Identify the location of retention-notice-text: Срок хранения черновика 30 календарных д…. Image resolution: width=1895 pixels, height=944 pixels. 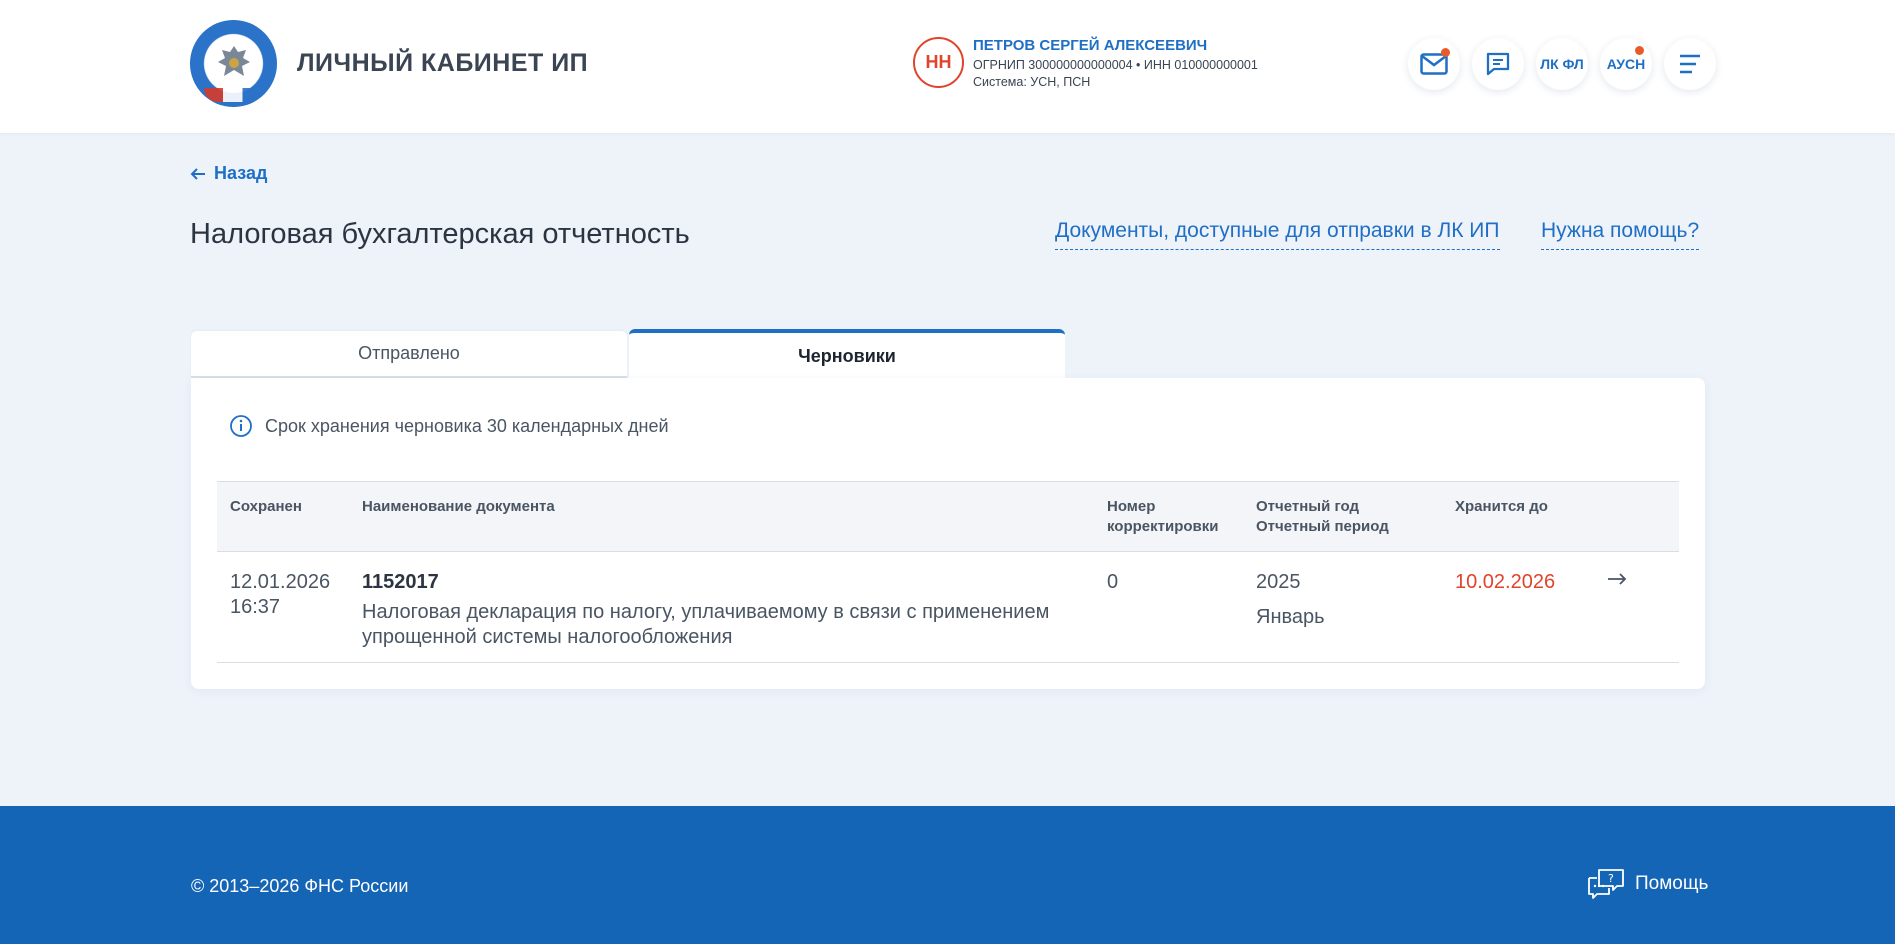
(467, 425).